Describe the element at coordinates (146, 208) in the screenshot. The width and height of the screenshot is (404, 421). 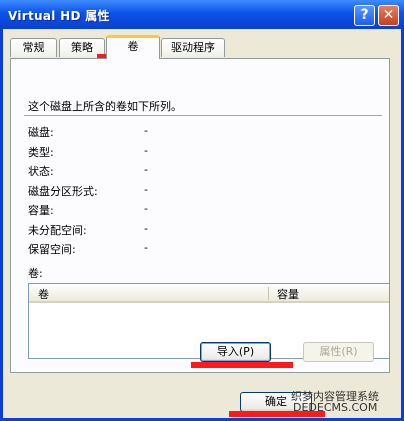
I see `capacity-value: -` at that location.